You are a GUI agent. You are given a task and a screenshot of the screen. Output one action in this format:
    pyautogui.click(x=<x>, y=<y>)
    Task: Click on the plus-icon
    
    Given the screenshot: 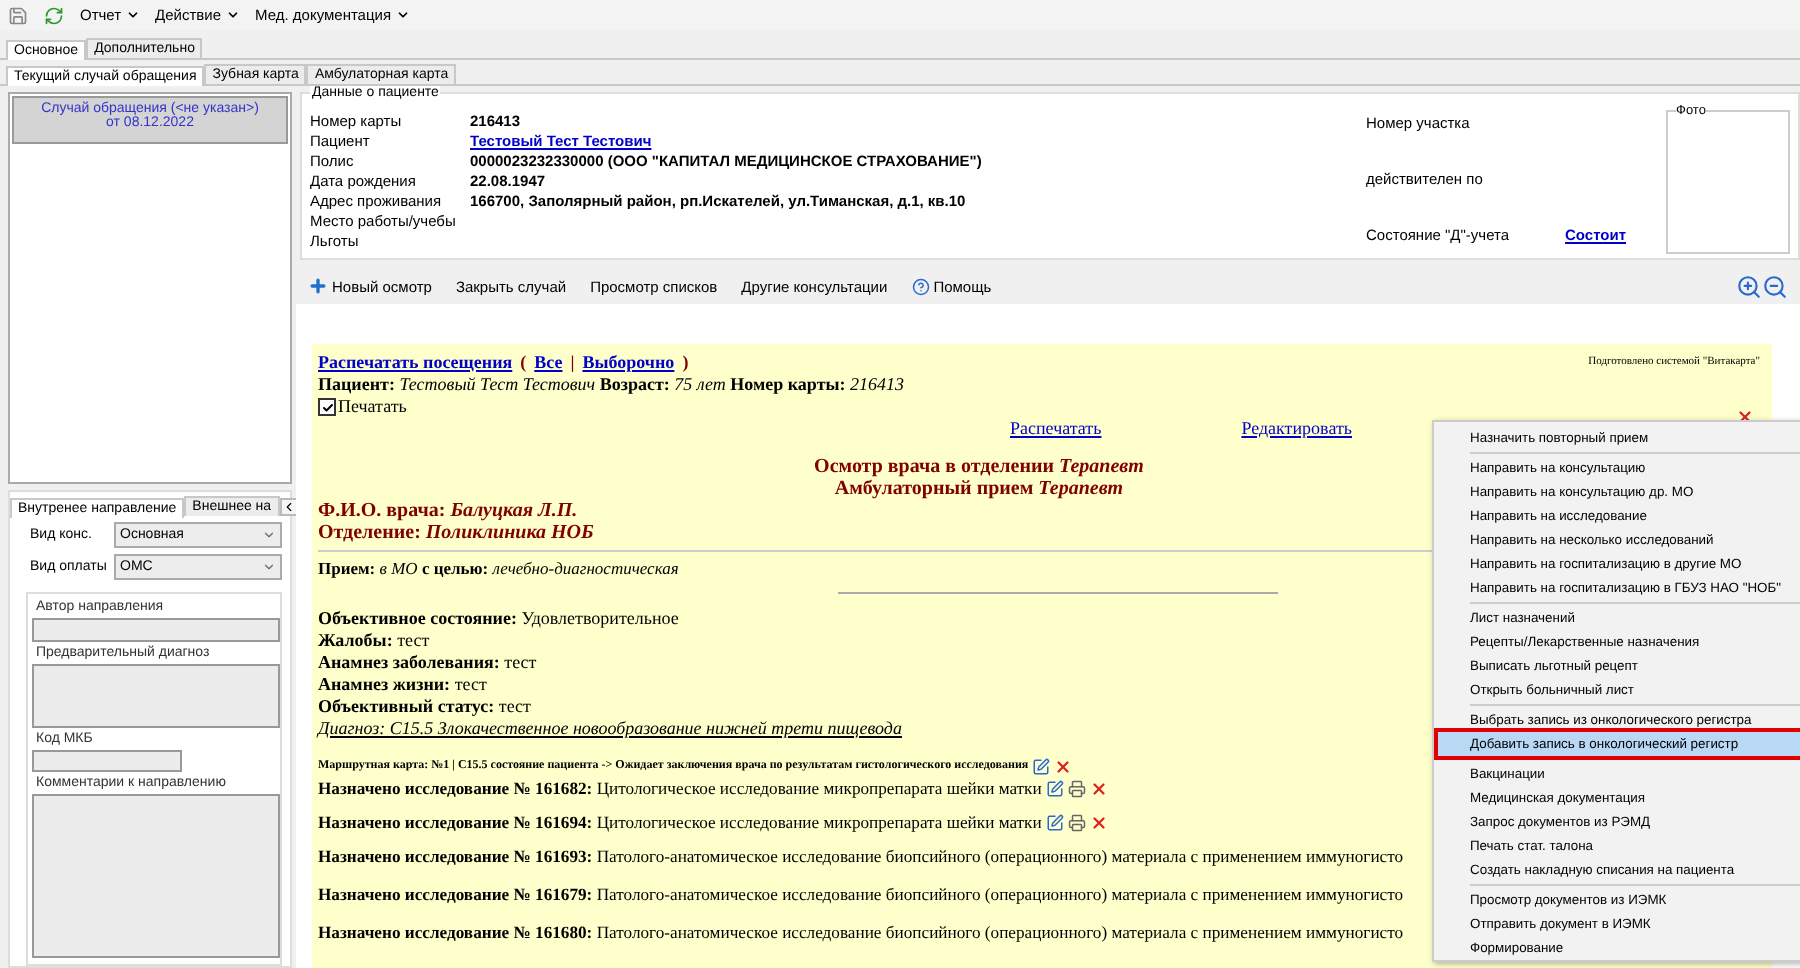 What is the action you would take?
    pyautogui.click(x=318, y=286)
    